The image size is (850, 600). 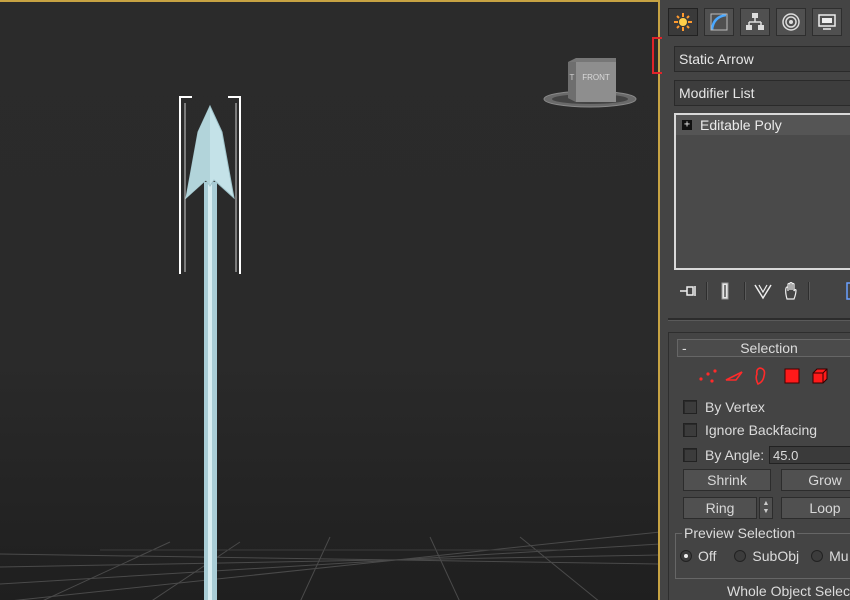 I want to click on stack-item-editable-poly: + Editable Poly, so click(x=763, y=125).